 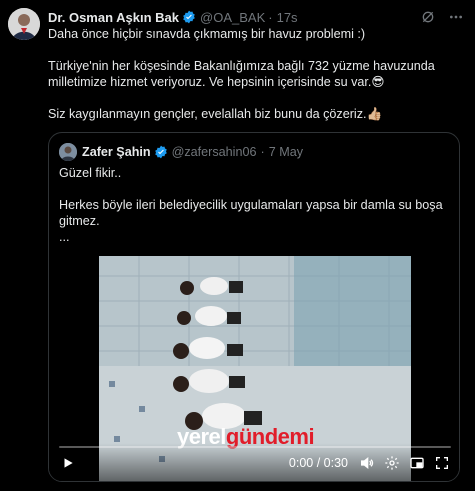 What do you see at coordinates (404, 463) in the screenshot?
I see `control-icons` at bounding box center [404, 463].